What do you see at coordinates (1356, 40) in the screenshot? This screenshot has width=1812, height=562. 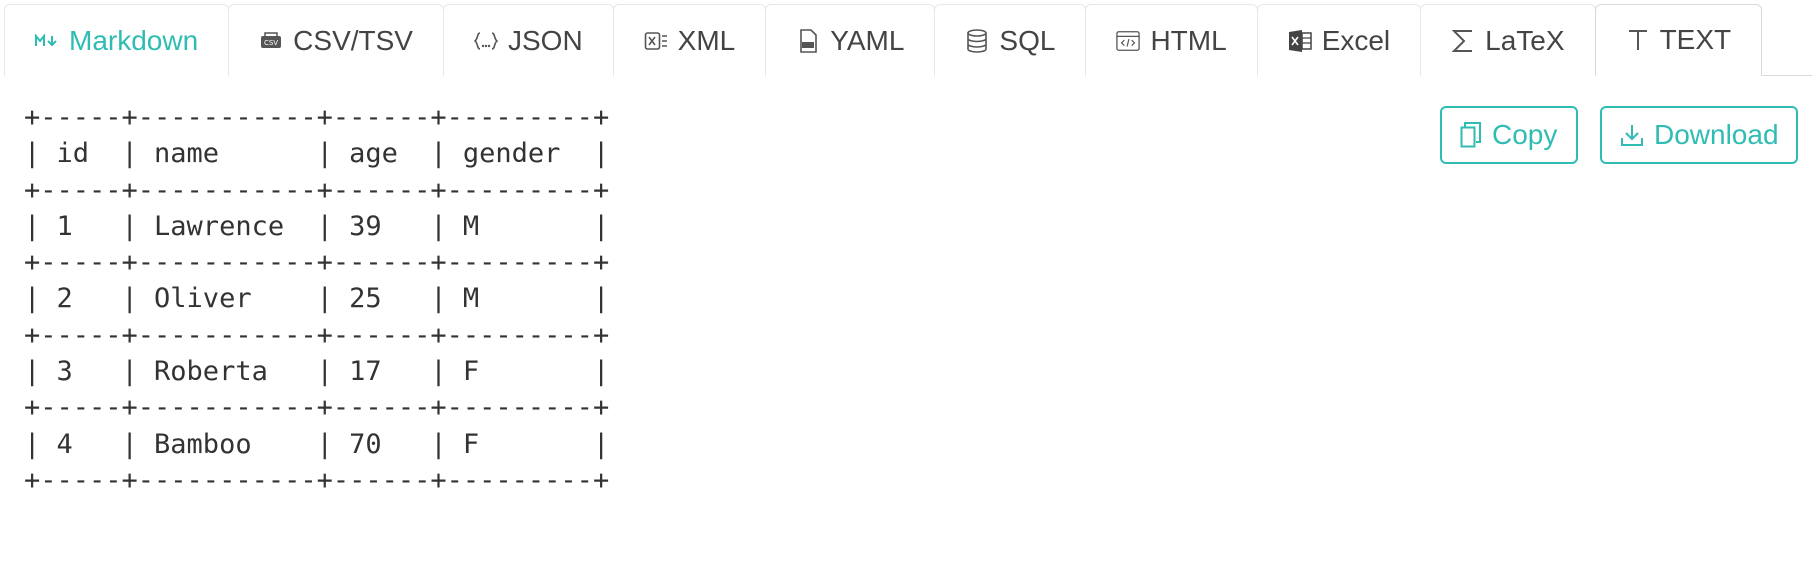 I see `tab-label: Excel` at bounding box center [1356, 40].